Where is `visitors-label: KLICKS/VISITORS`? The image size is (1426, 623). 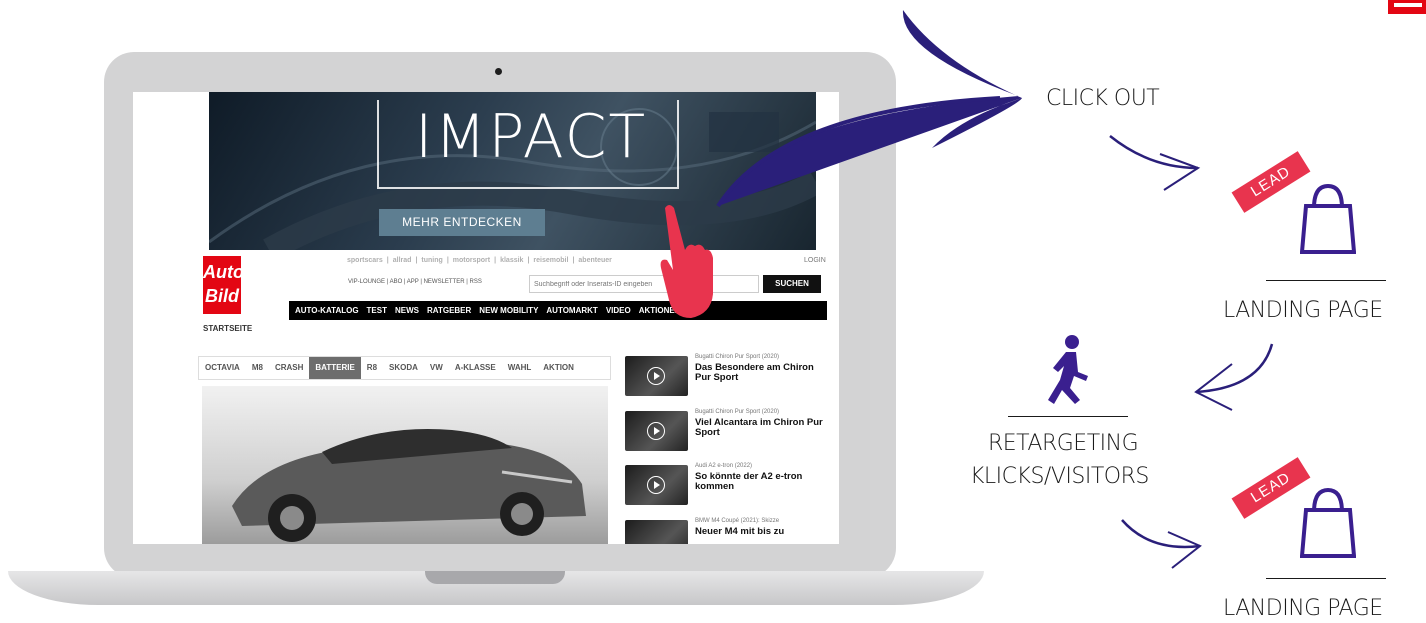 visitors-label: KLICKS/VISITORS is located at coordinates (1059, 476).